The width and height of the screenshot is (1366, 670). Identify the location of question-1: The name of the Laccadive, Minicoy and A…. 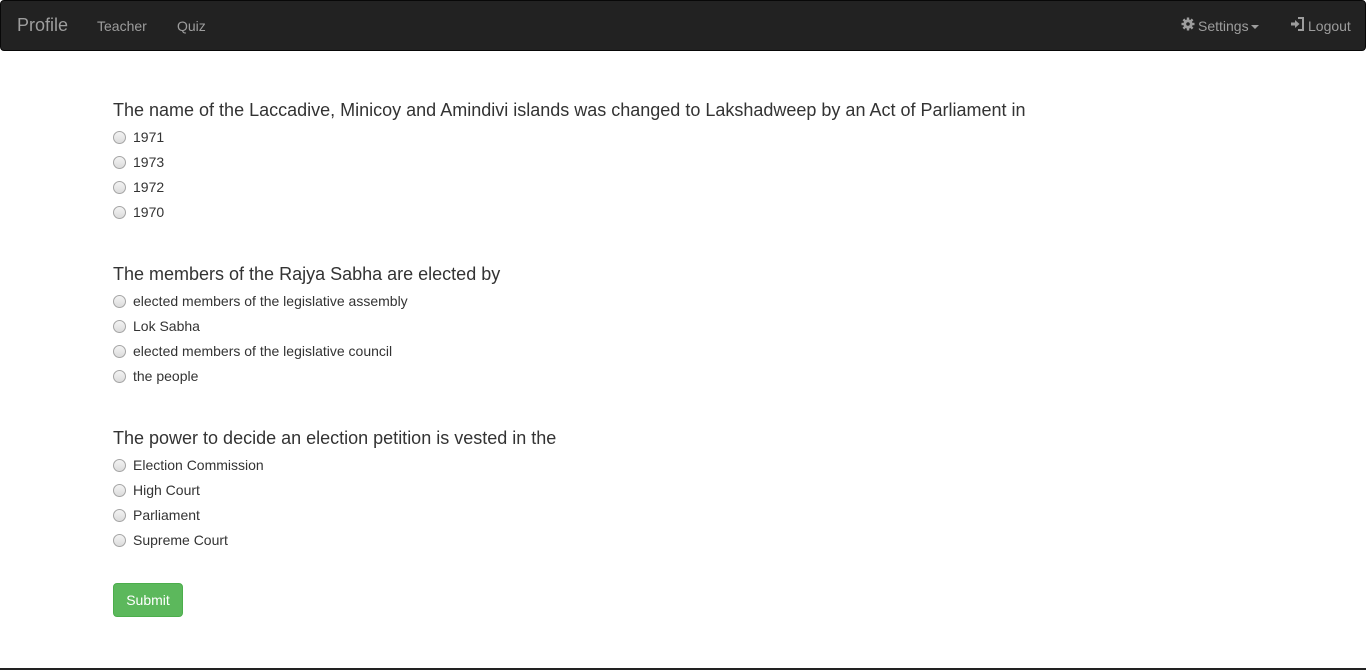
(613, 164).